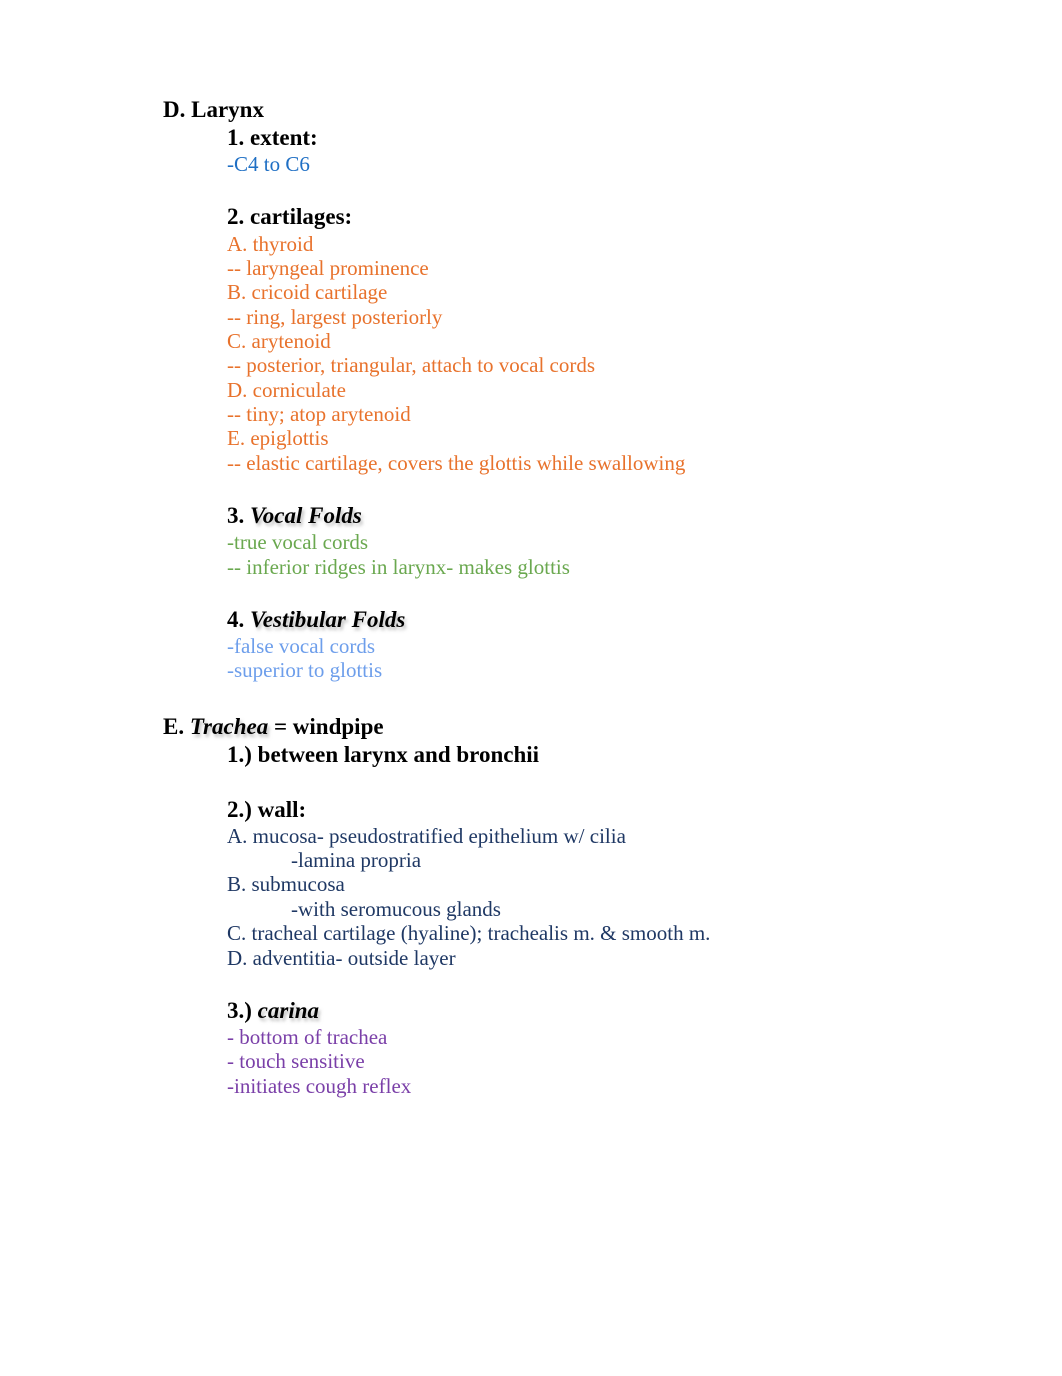 The image size is (1062, 1376). What do you see at coordinates (396, 908) in the screenshot?
I see `trachea-wall-item-4: -with seromucous glands` at bounding box center [396, 908].